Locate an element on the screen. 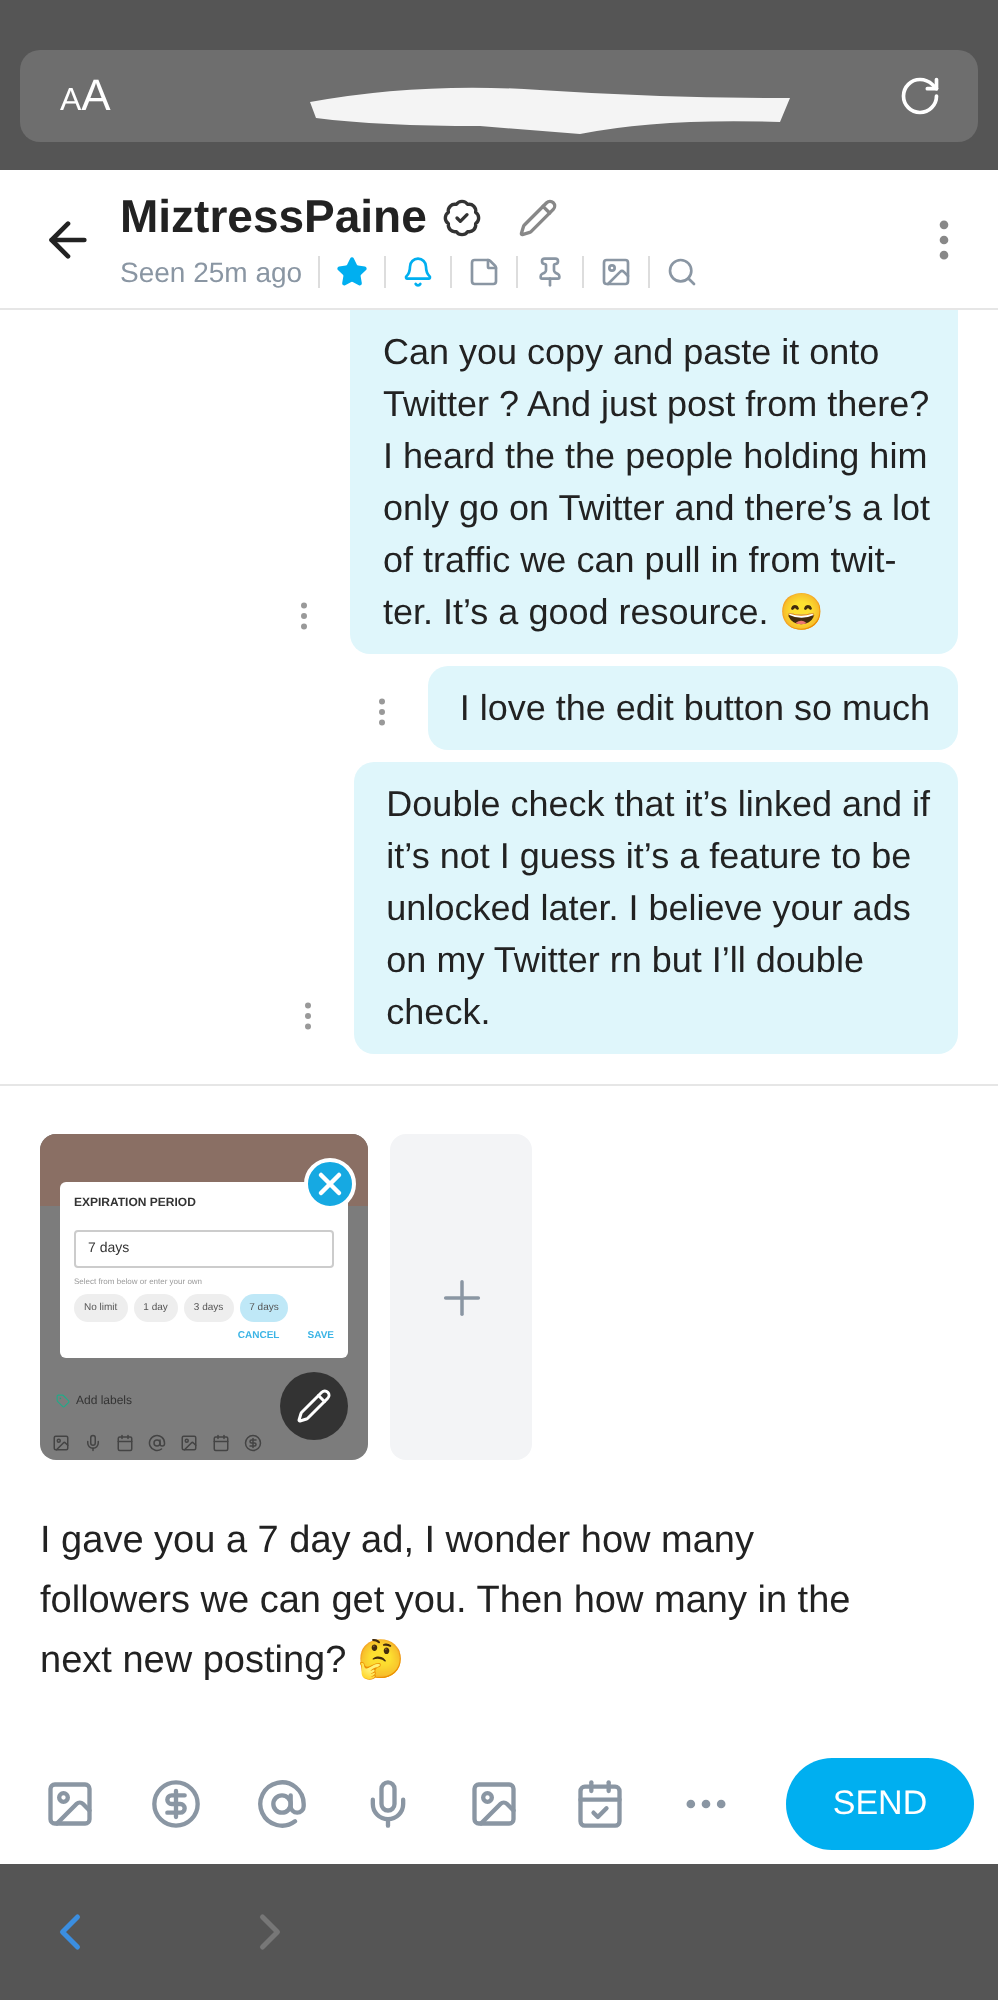  edit-icon is located at coordinates (538, 217).